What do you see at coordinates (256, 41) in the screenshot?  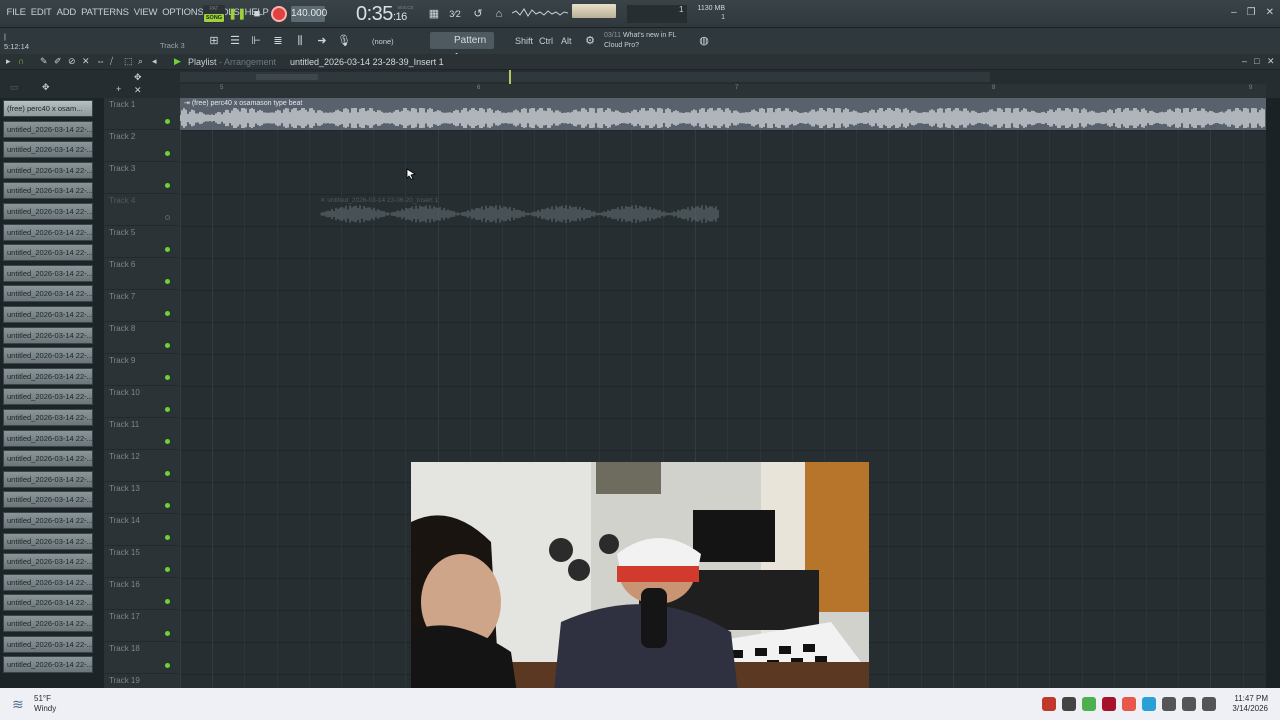 I see `piano-roll-icon: ⊩` at bounding box center [256, 41].